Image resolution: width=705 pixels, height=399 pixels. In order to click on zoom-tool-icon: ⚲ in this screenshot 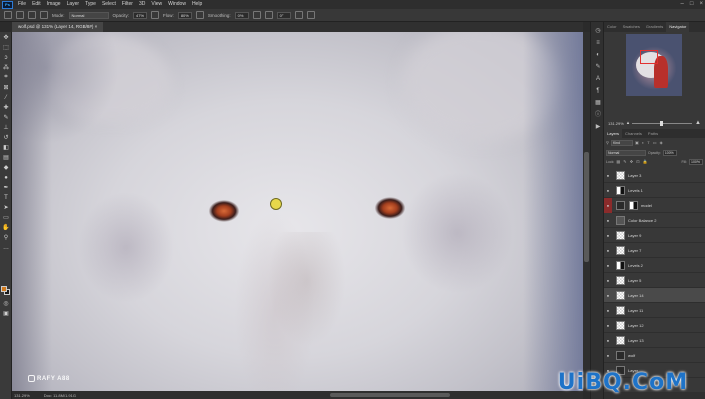, I will do `click(6, 237)`.